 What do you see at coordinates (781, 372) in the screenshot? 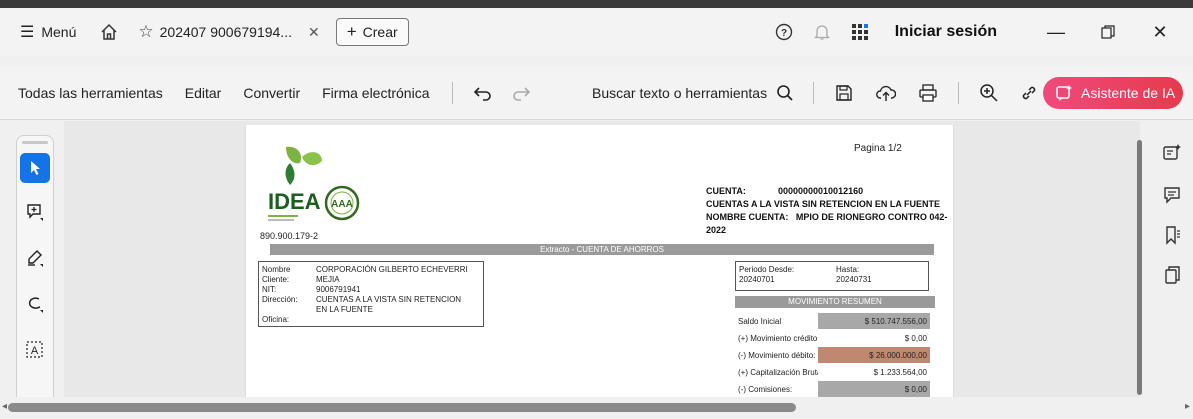
I see `summary-row-label: (+) Capitalización Bruta:` at bounding box center [781, 372].